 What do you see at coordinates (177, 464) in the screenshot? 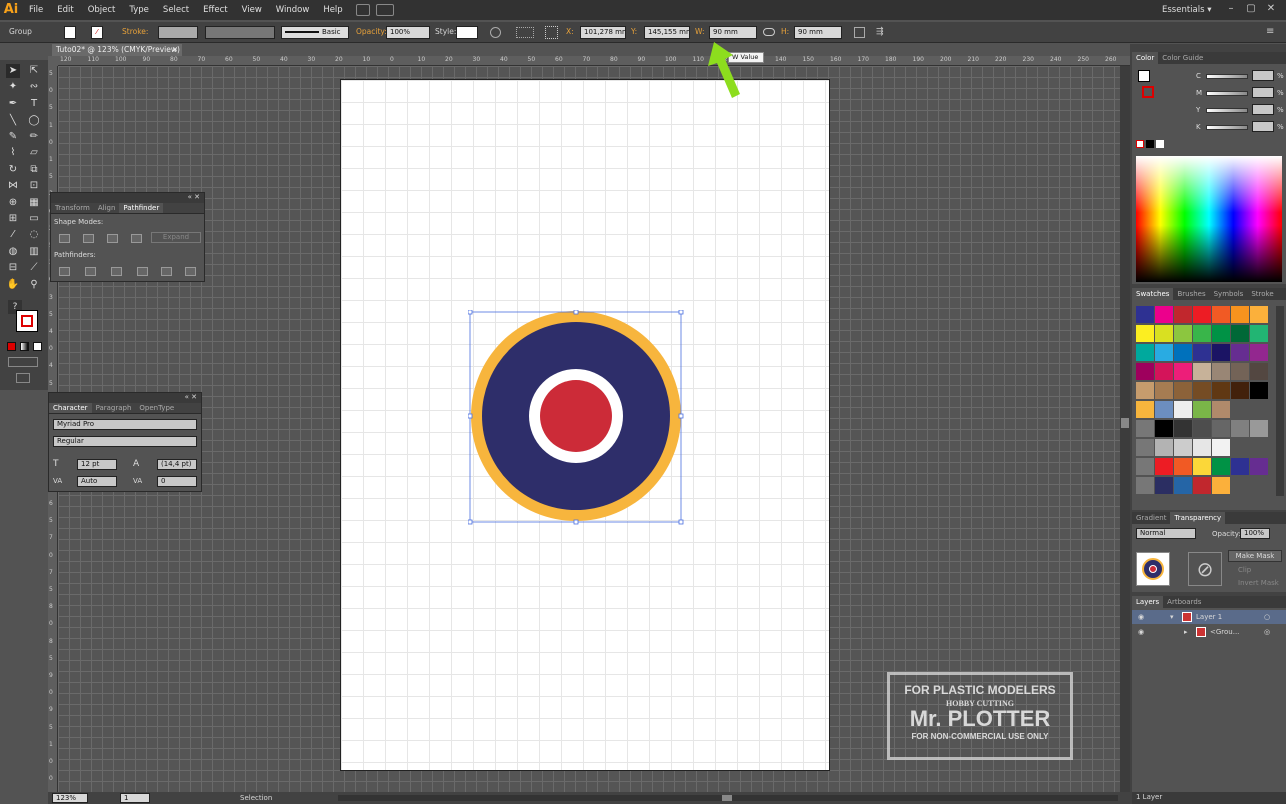
I see `leading-field: (14,4 pt)` at bounding box center [177, 464].